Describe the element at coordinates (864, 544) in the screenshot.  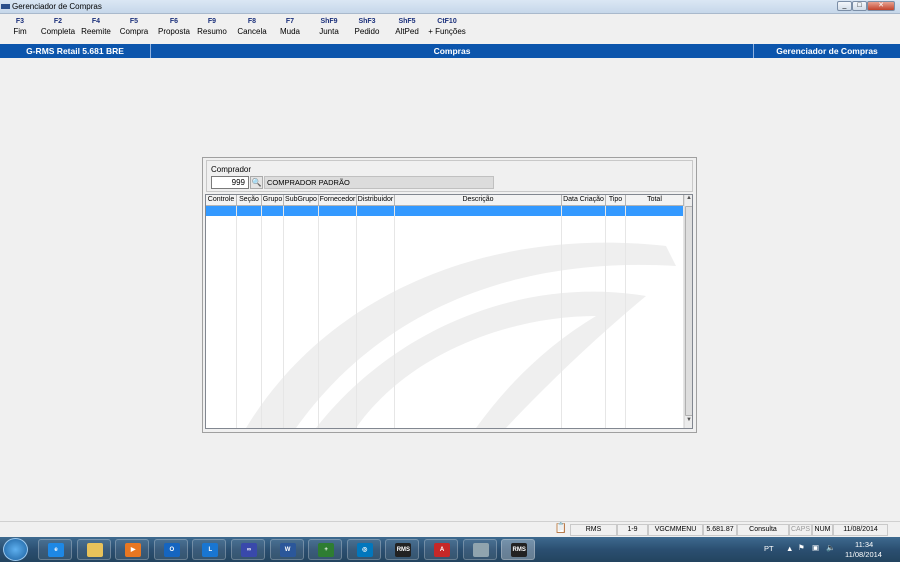
I see `clock-time: 11:34` at that location.